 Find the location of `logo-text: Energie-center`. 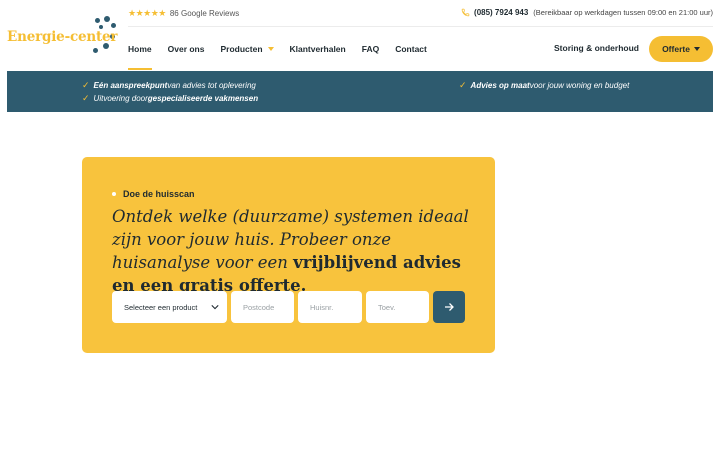

logo-text: Energie-center is located at coordinates (62, 37).